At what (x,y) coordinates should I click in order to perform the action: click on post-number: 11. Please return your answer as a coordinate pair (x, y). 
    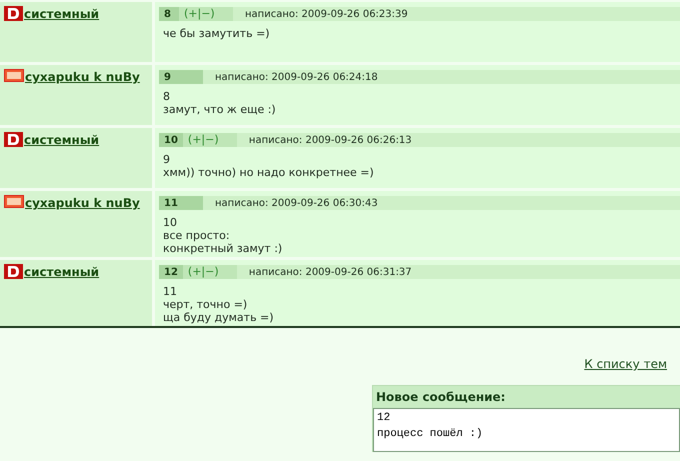
    Looking at the image, I should click on (181, 203).